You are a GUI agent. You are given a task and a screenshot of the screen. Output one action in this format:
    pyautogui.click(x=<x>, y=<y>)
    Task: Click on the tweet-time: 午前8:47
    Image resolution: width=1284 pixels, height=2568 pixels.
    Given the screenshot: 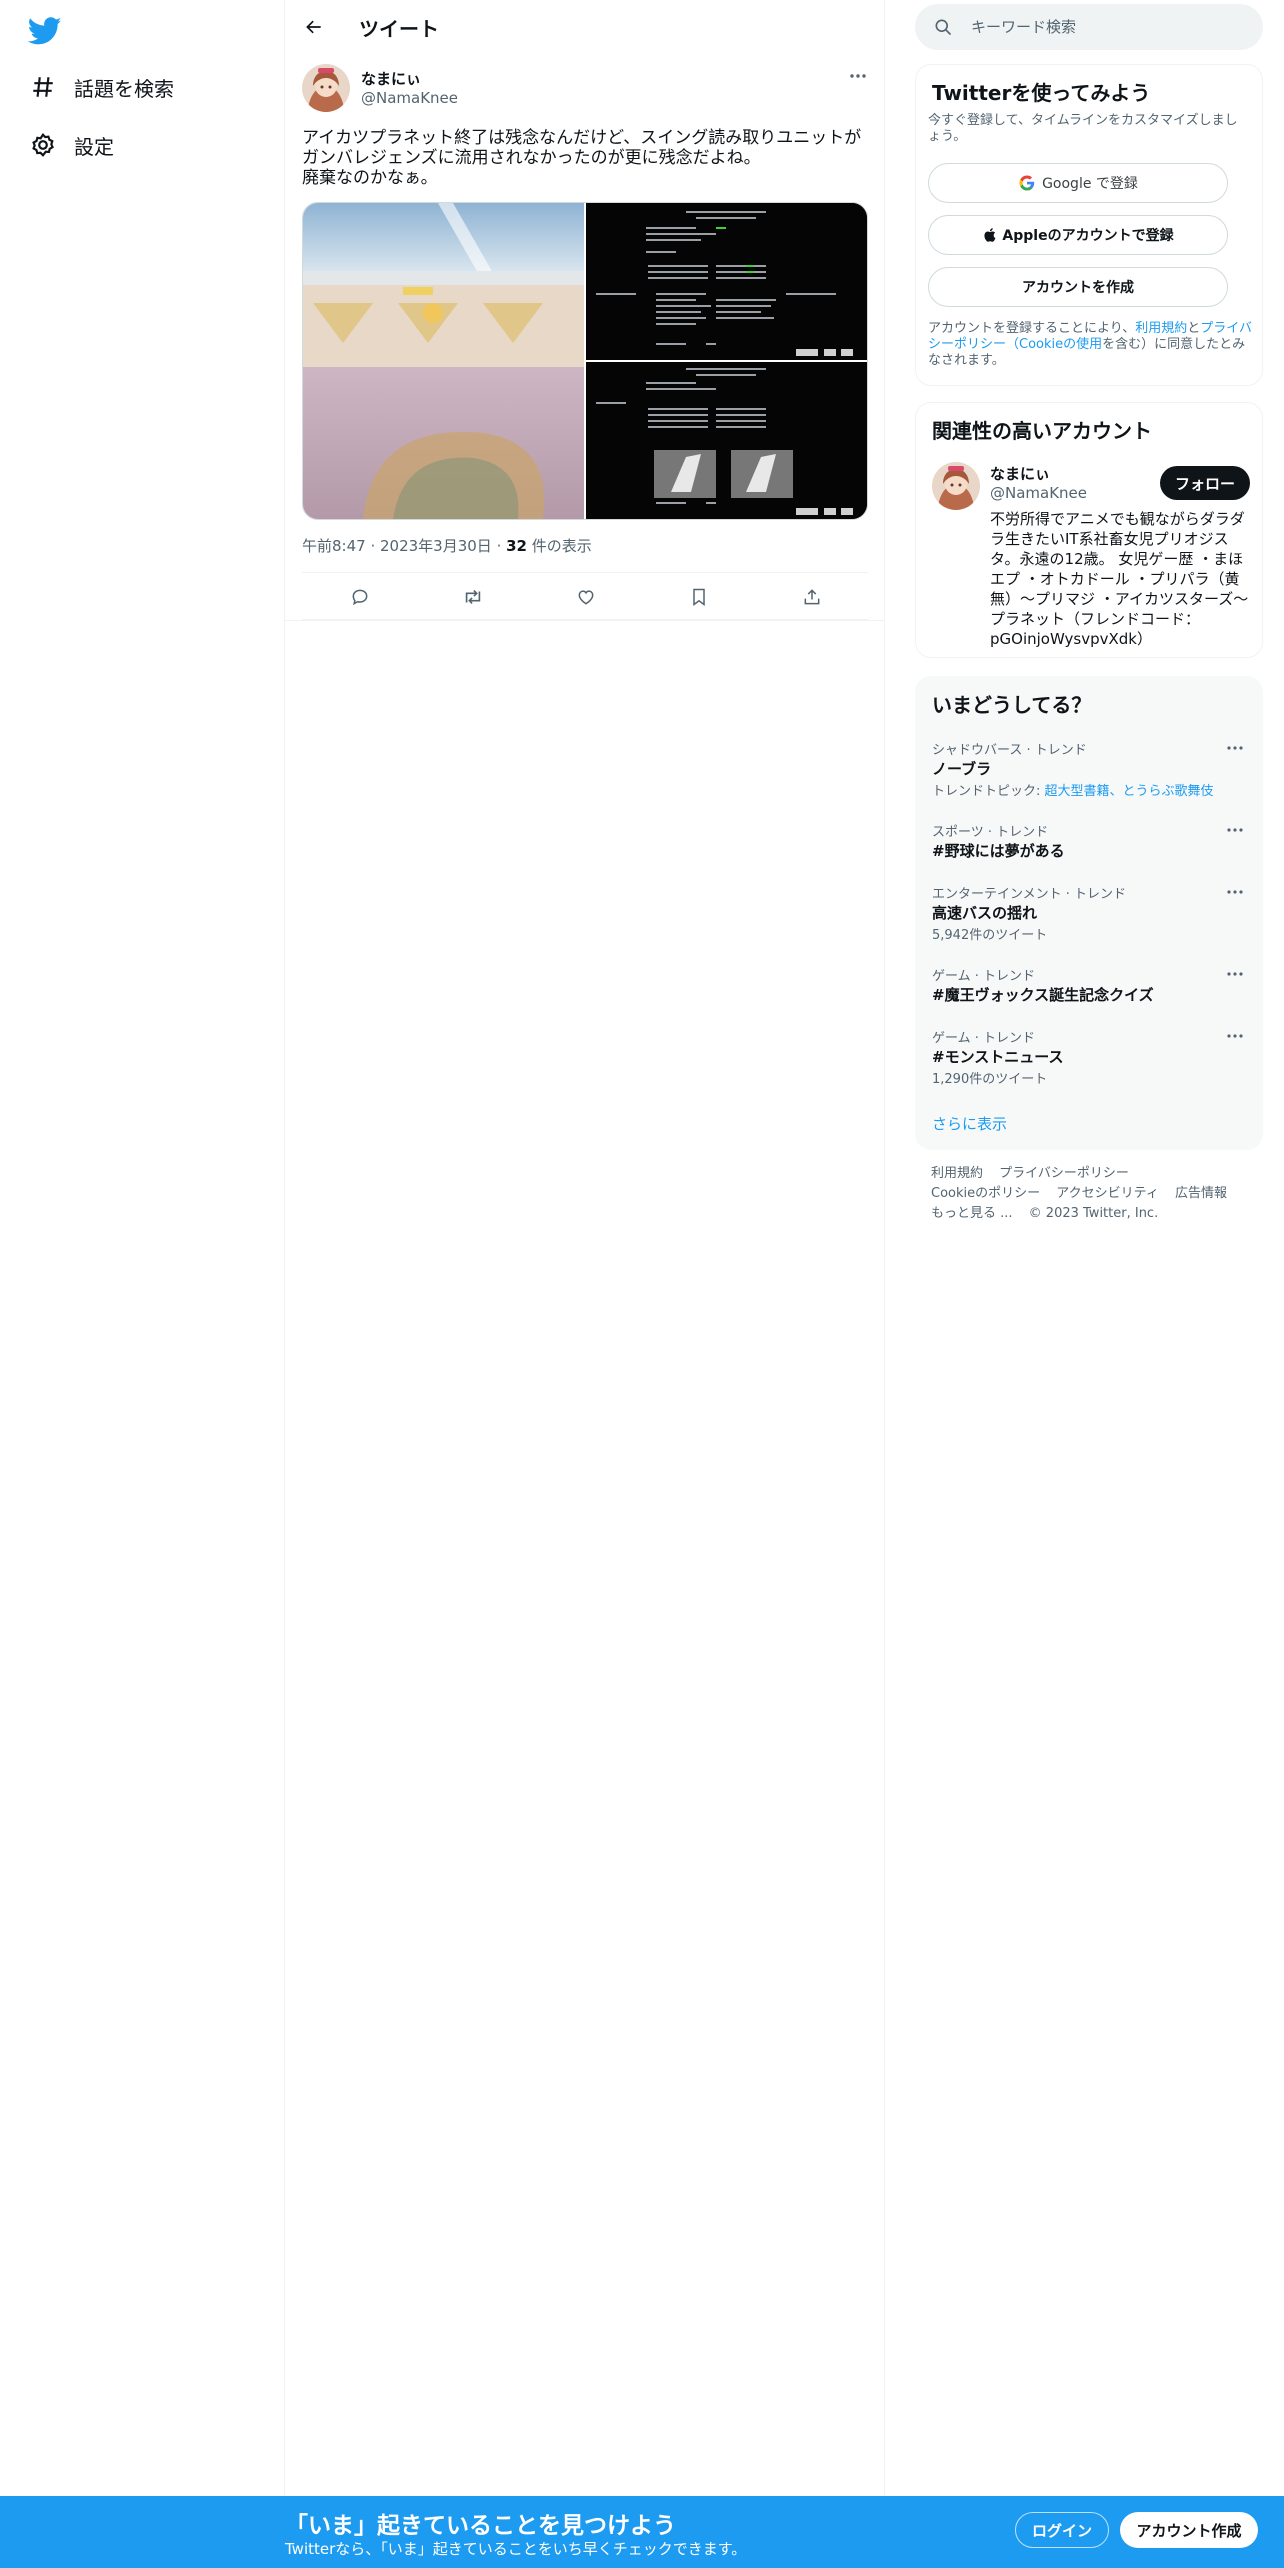 What is the action you would take?
    pyautogui.click(x=334, y=546)
    